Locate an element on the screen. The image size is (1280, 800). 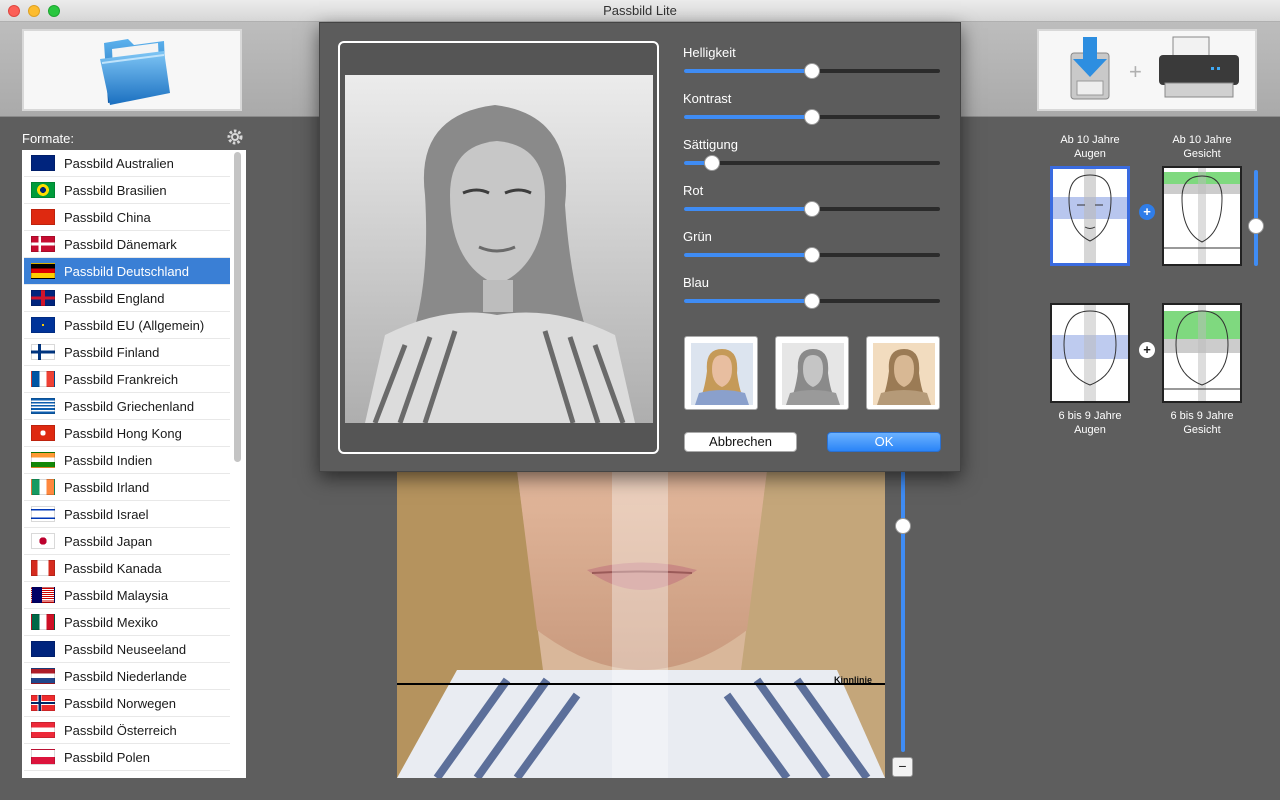
format-list-item-label: Passbild Österreich is located at coordinates (120, 730).